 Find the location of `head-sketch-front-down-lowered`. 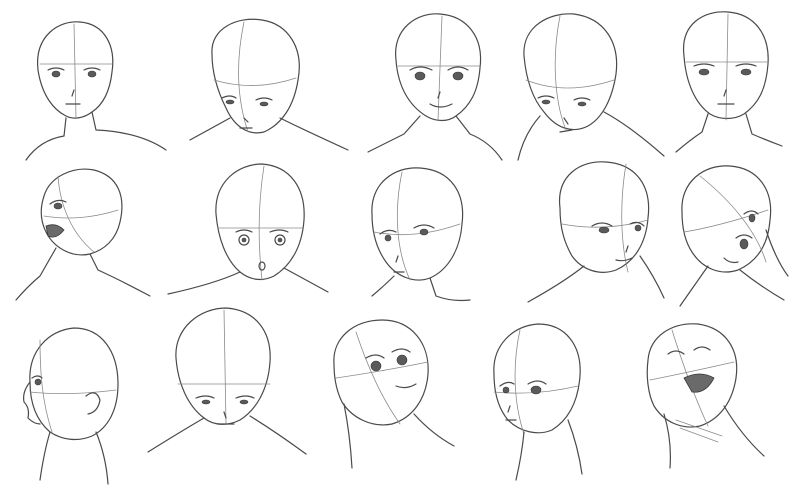

head-sketch-front-down-lowered is located at coordinates (227, 381).